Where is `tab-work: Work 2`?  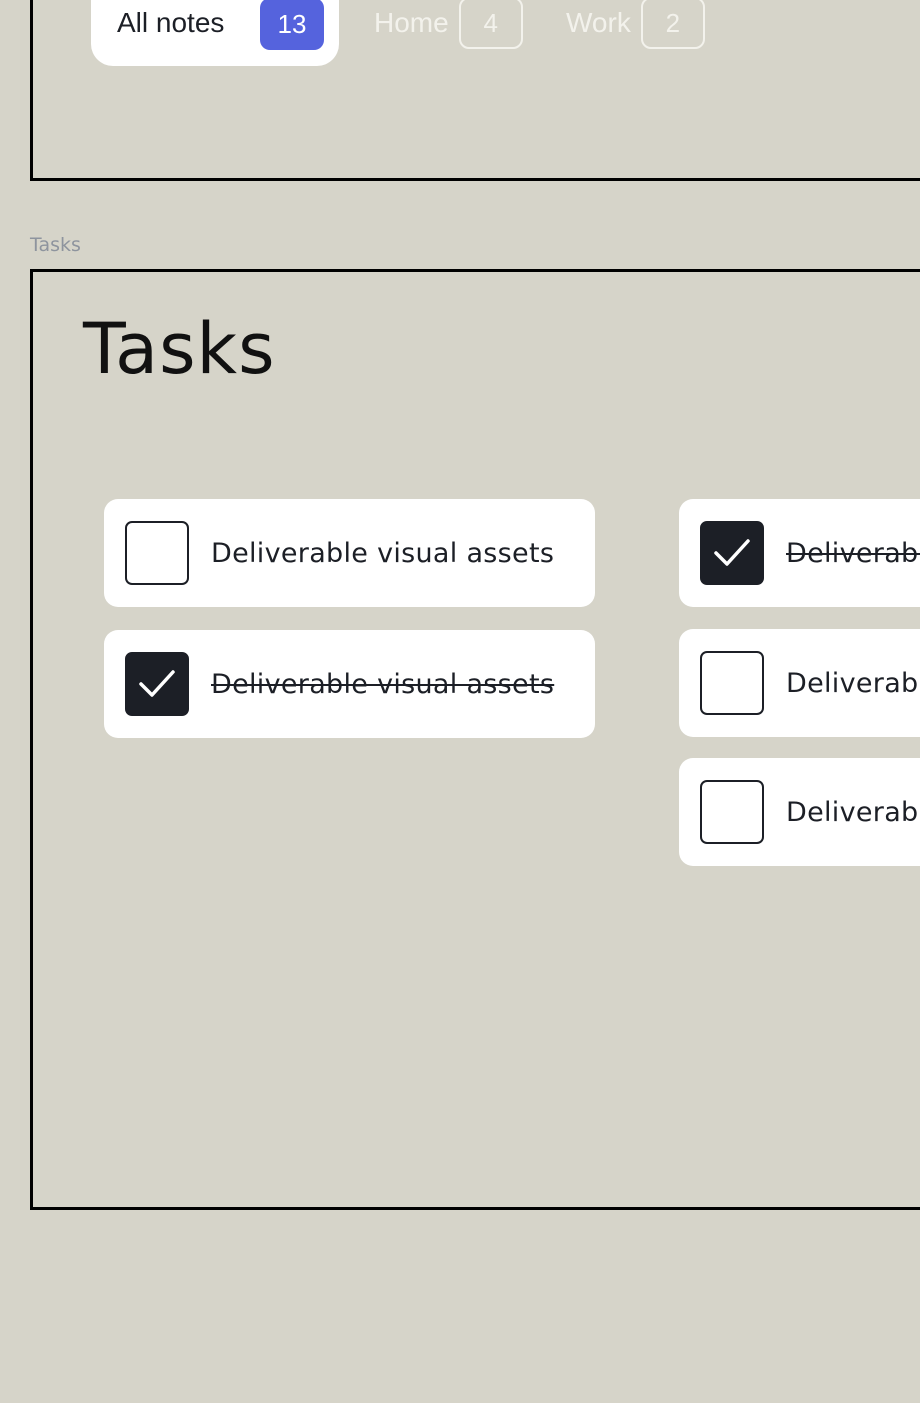 tab-work: Work 2 is located at coordinates (635, 33).